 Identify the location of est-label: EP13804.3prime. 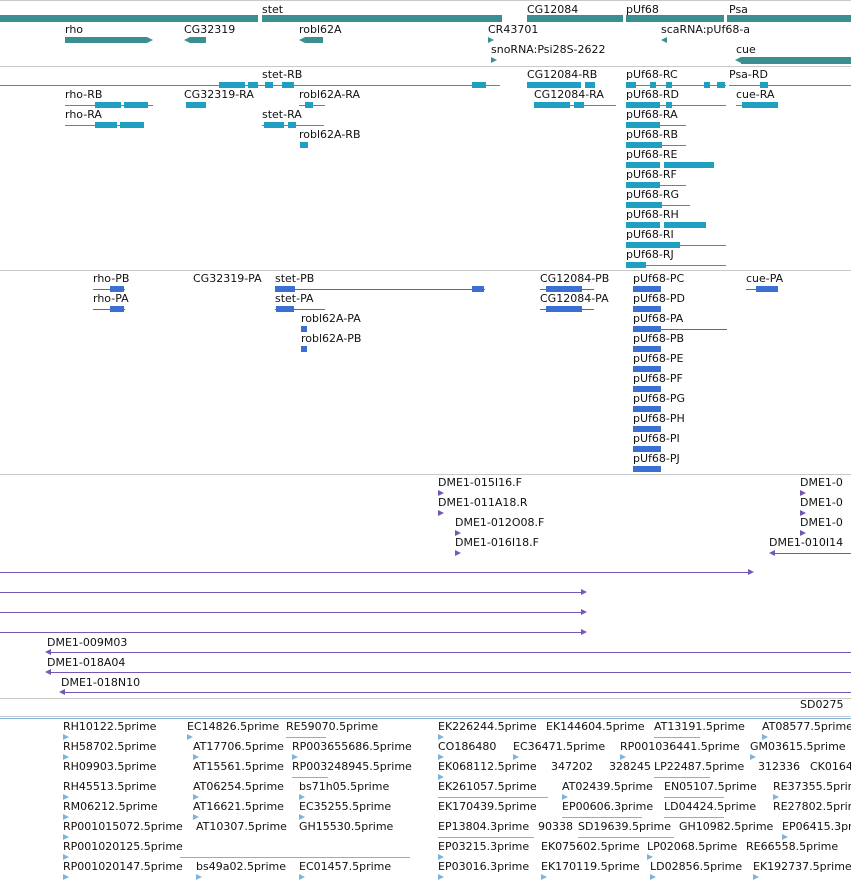
(483, 826).